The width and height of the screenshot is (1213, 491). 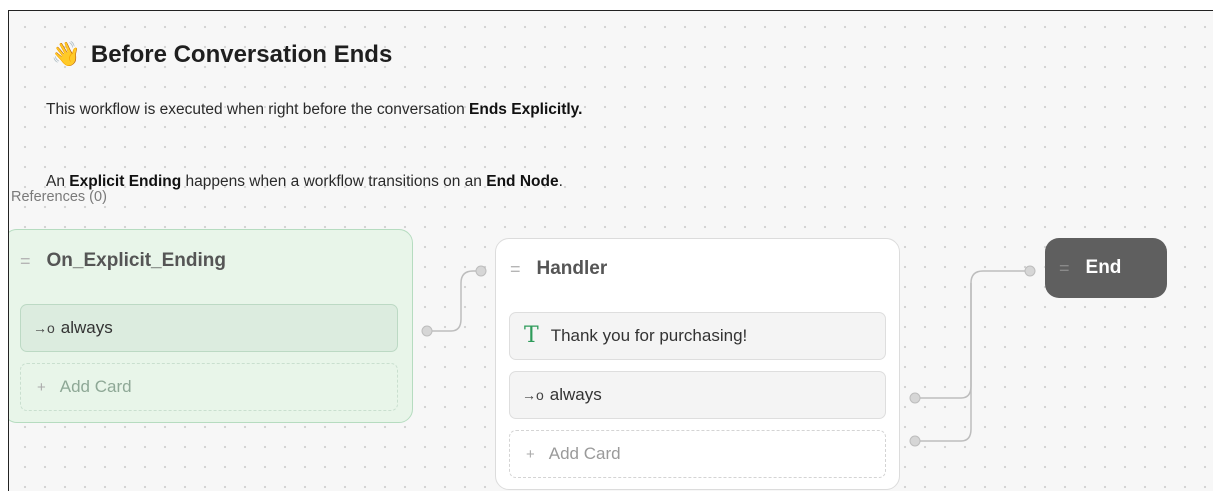 What do you see at coordinates (572, 268) in the screenshot?
I see `node-title: Handler` at bounding box center [572, 268].